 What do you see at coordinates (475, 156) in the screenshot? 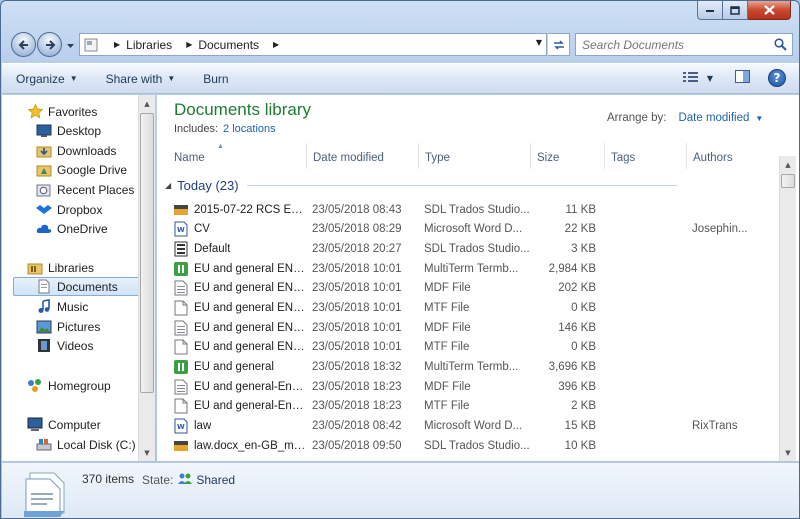
I see `column-type: Type` at bounding box center [475, 156].